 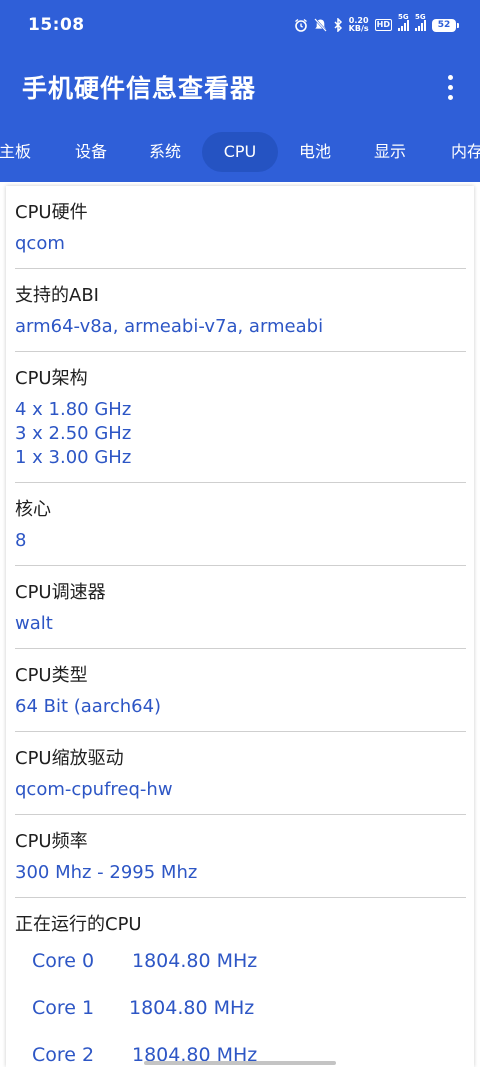 I want to click on status-bar: 15:08 0.20 KB/s HD 5G 5G 52, so click(x=240, y=25).